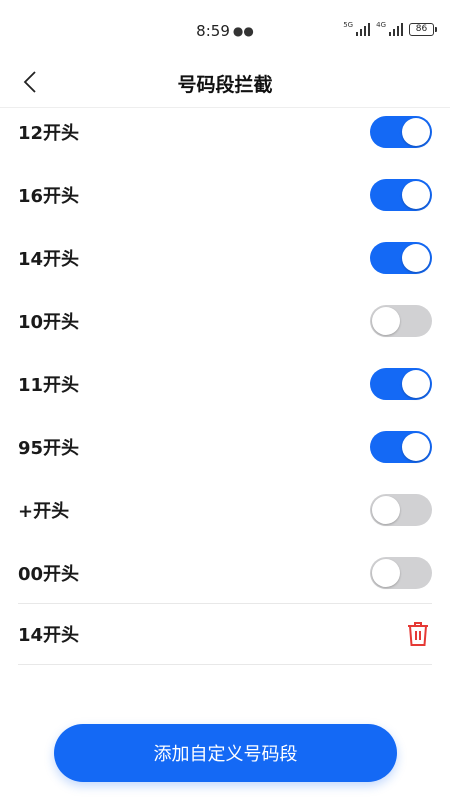 The width and height of the screenshot is (450, 800). I want to click on status-icons: 5G 4G 86, so click(390, 29).